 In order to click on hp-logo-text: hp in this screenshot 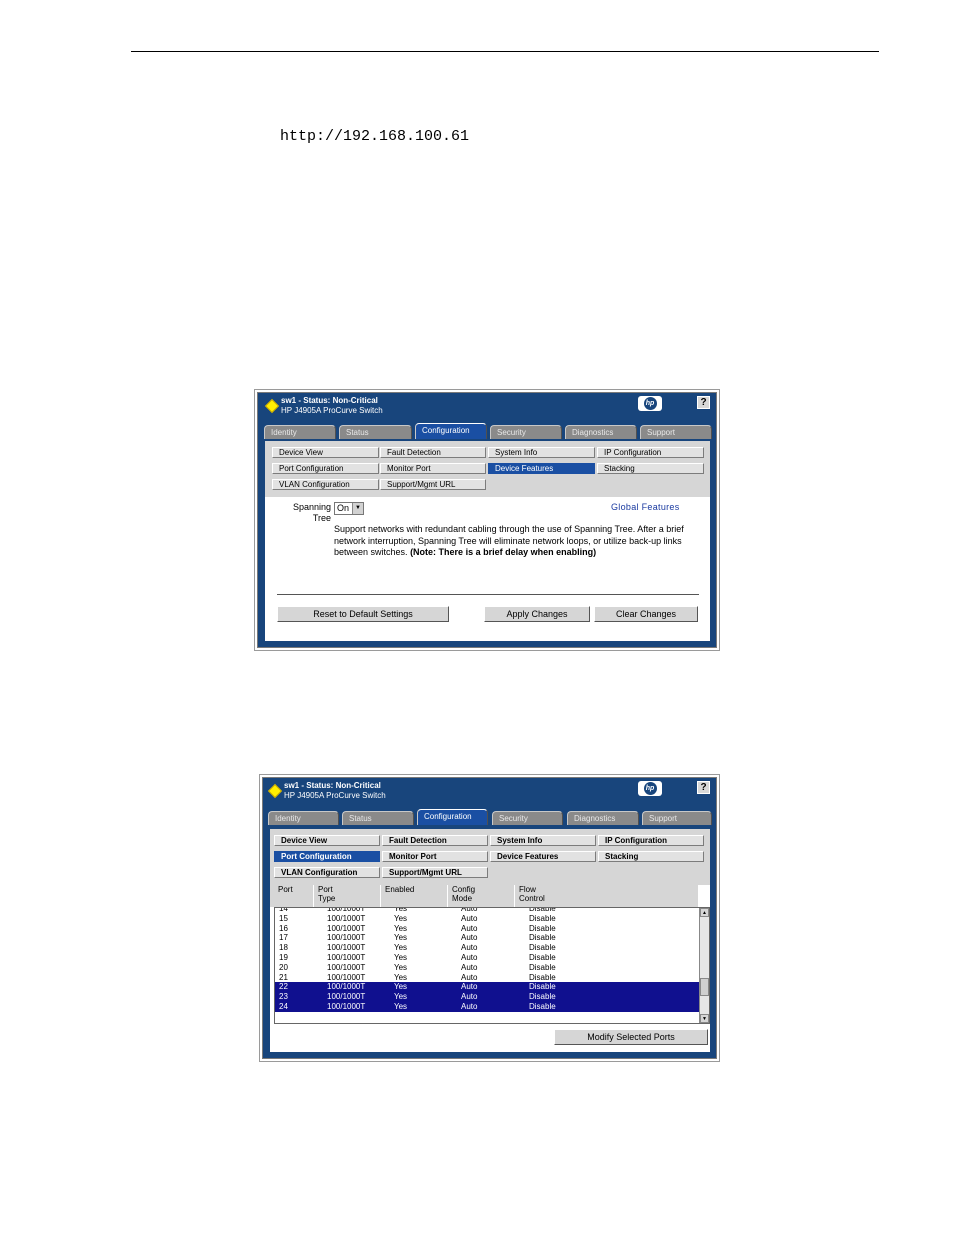, I will do `click(650, 403)`.